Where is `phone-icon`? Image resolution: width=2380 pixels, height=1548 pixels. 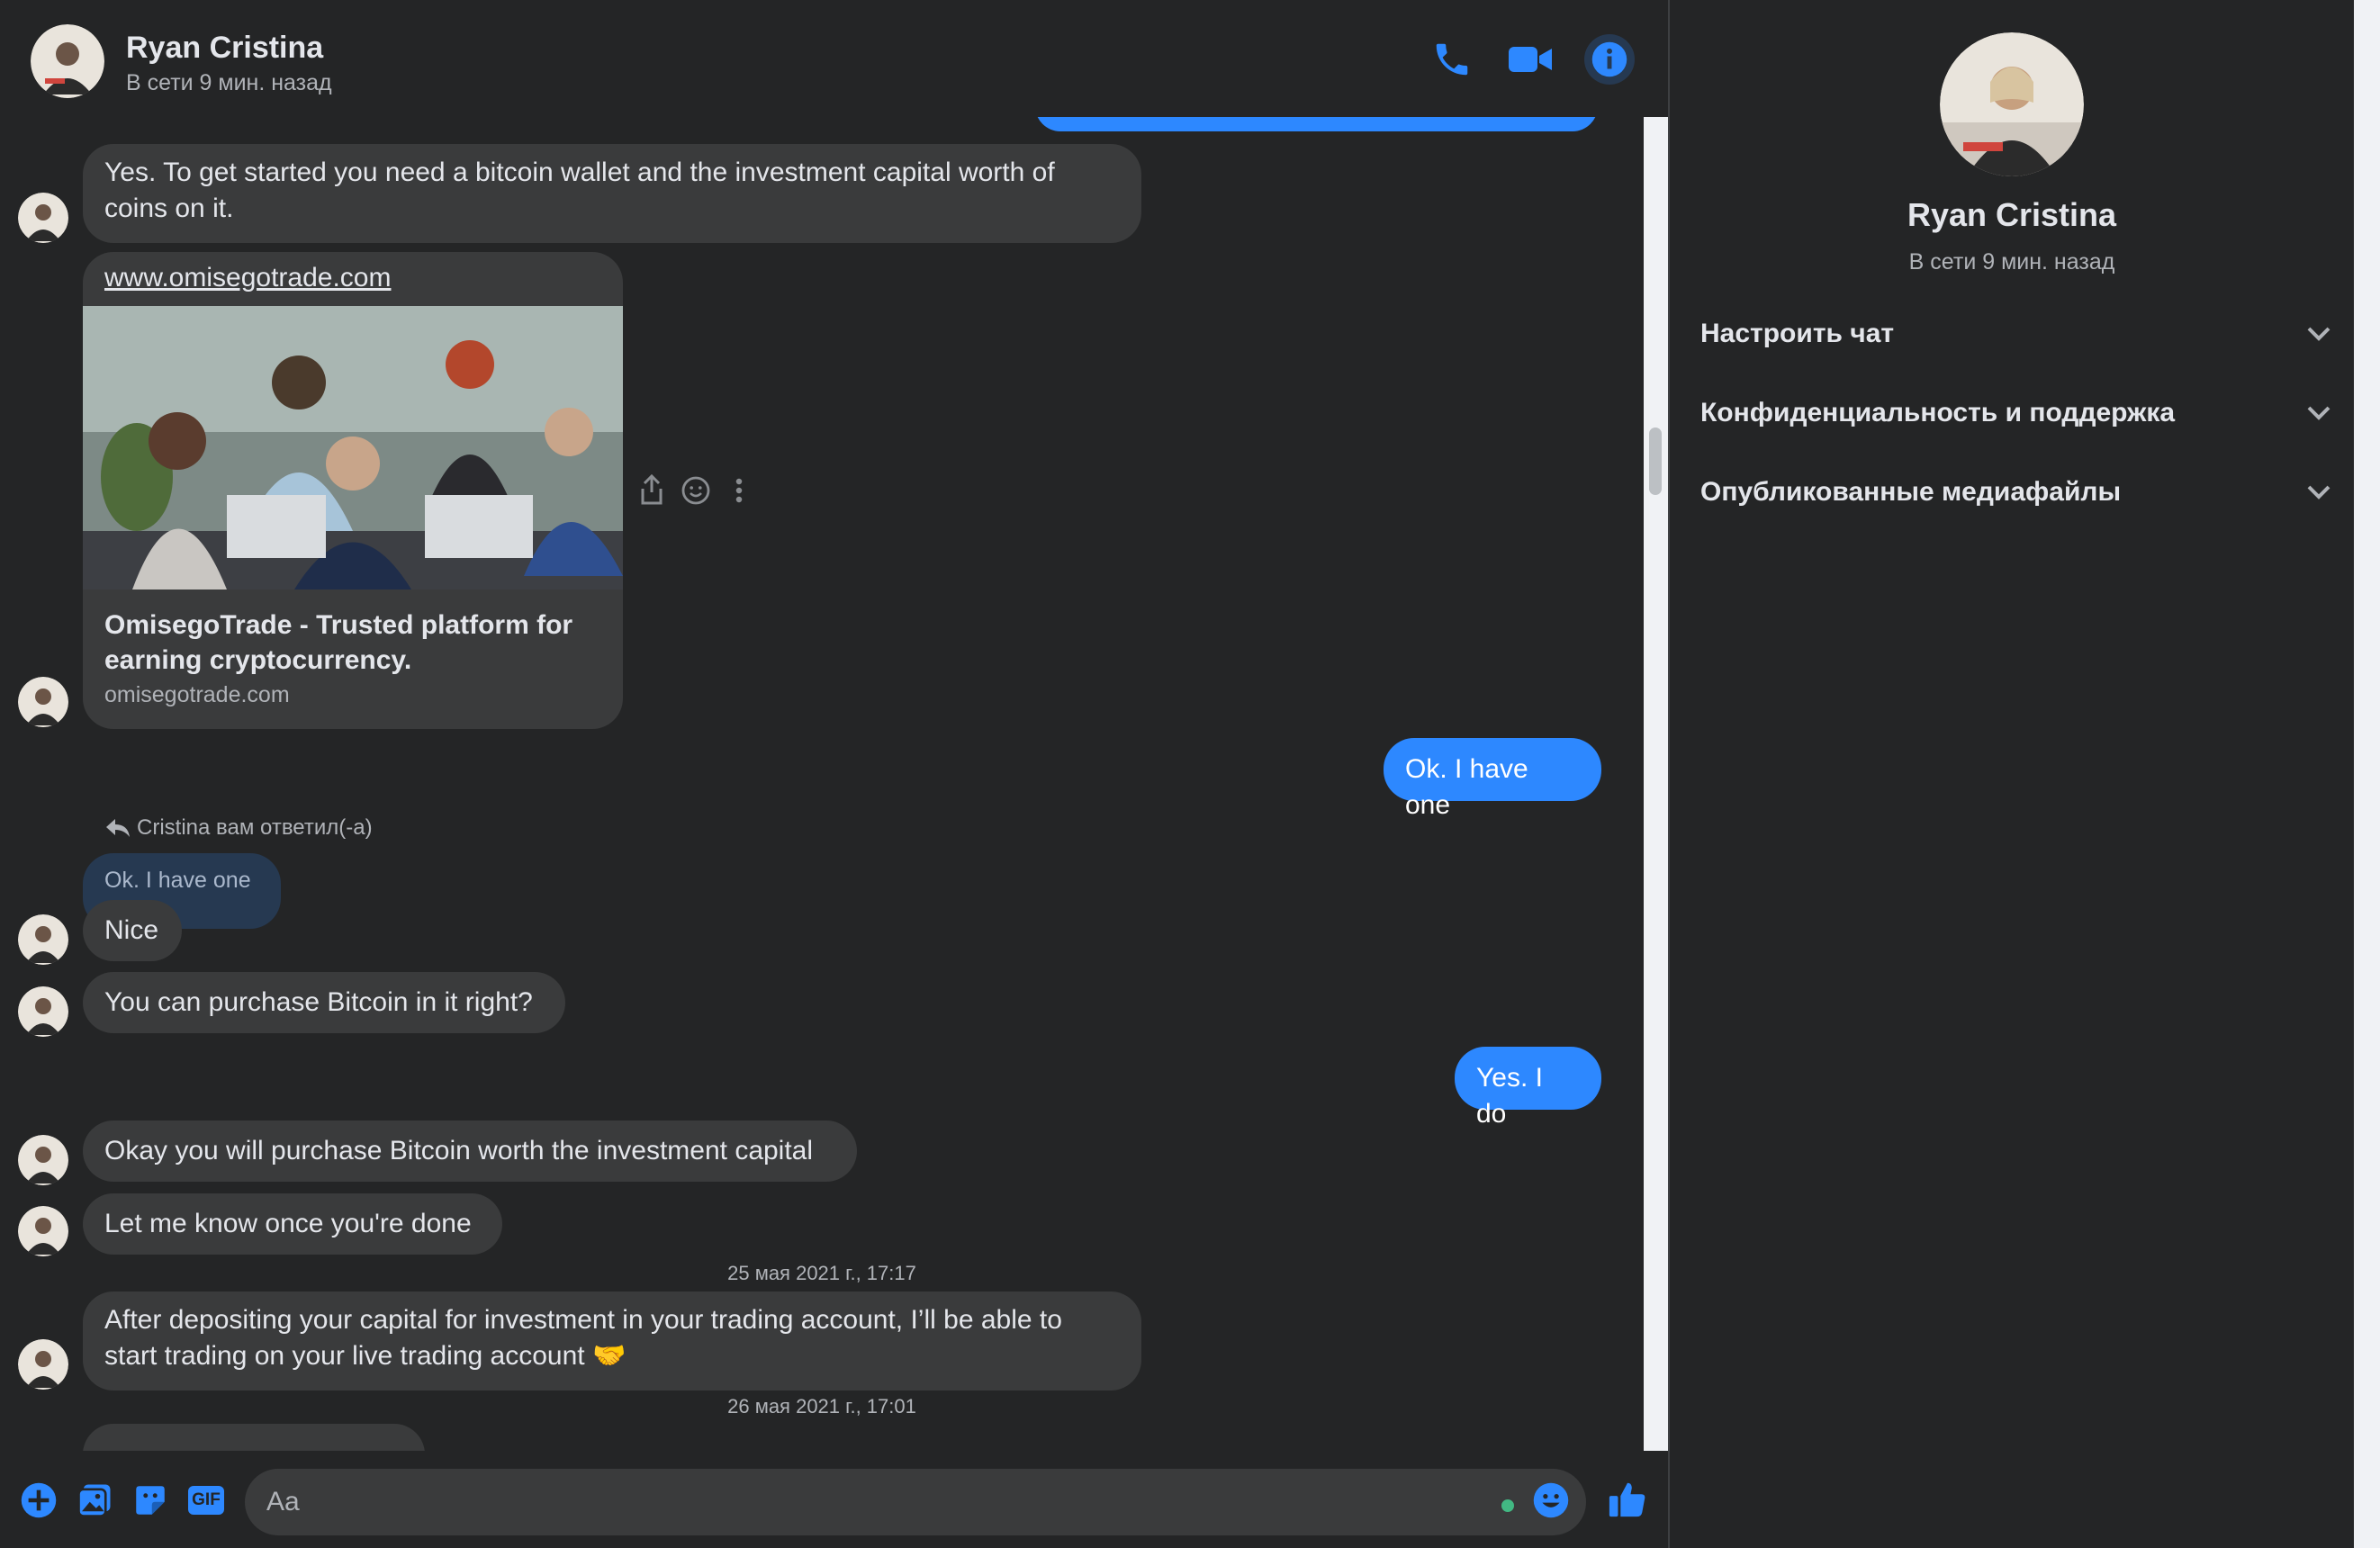 phone-icon is located at coordinates (1452, 60).